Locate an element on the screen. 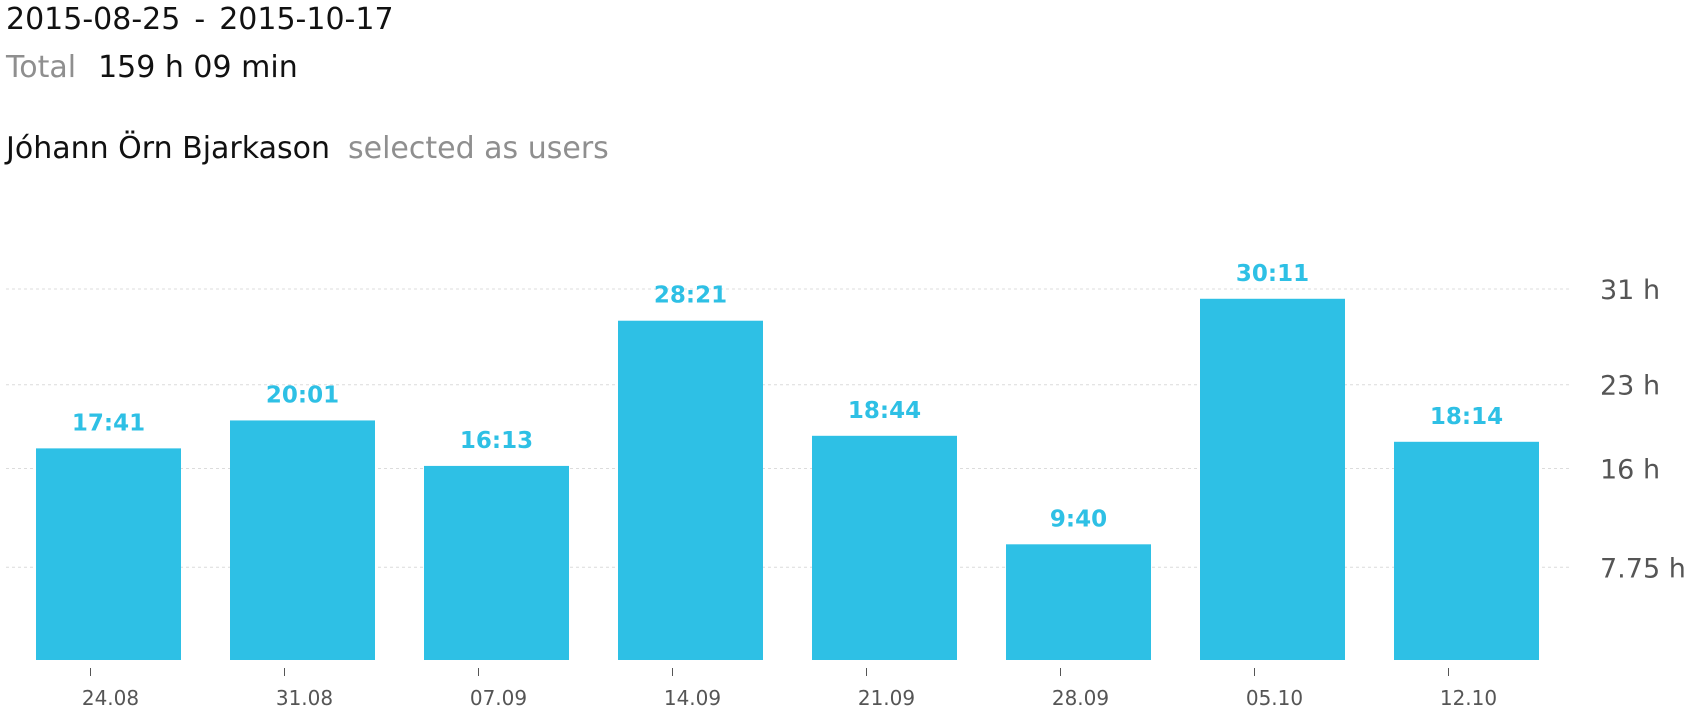 The height and width of the screenshot is (718, 1685). x-tick-label: 05.10 is located at coordinates (1274, 698).